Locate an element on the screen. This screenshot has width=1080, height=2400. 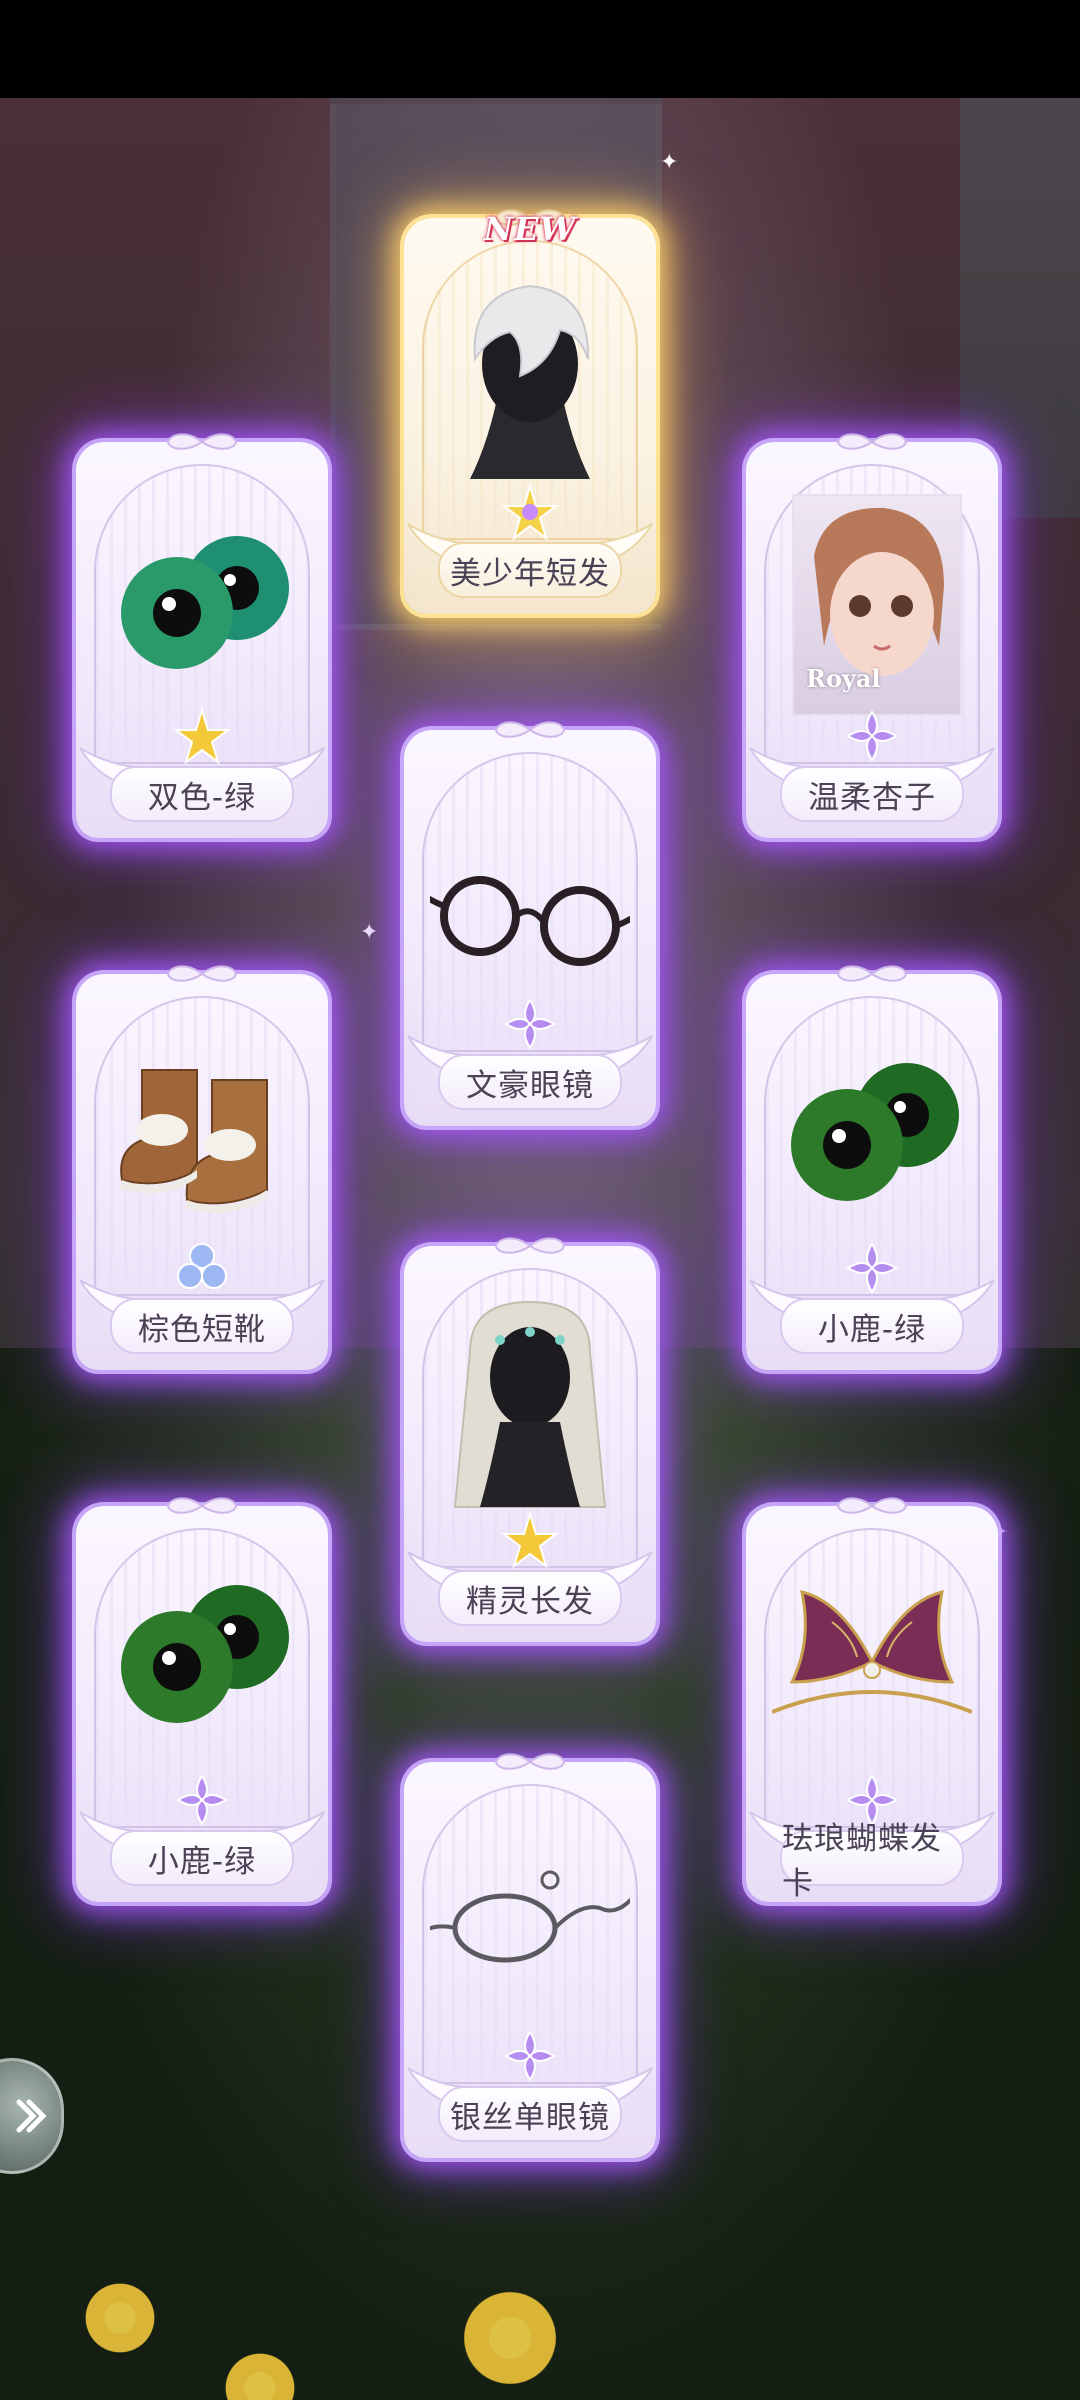
reward-card-eyes-deer-green-2: 小鹿-绿 is located at coordinates (202, 1699).